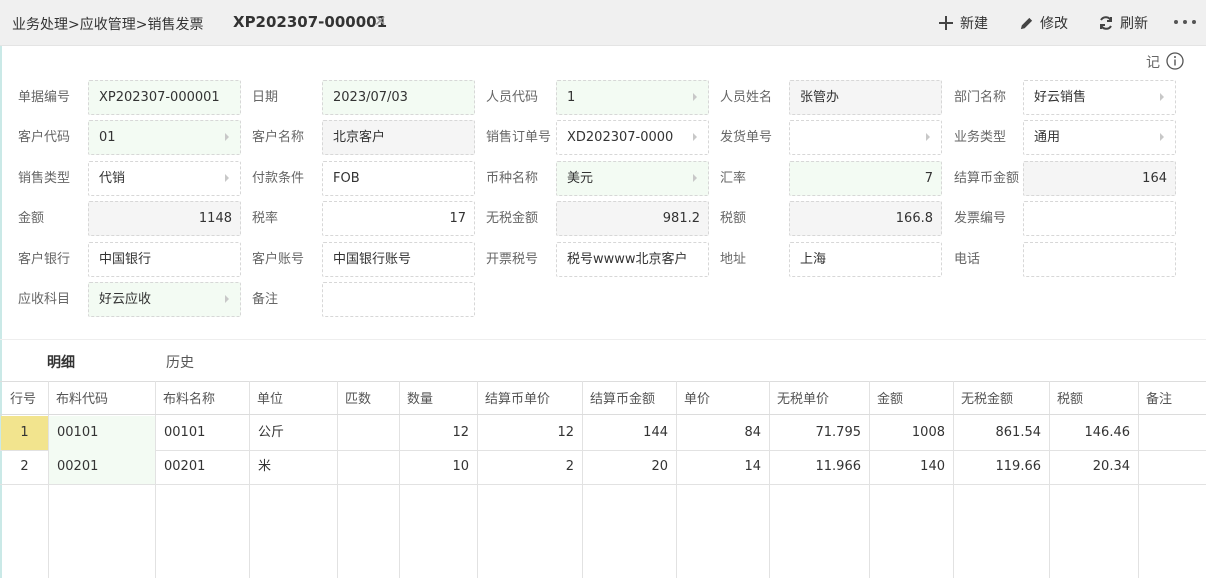  I want to click on account-field: 中国银行账号, so click(398, 259).